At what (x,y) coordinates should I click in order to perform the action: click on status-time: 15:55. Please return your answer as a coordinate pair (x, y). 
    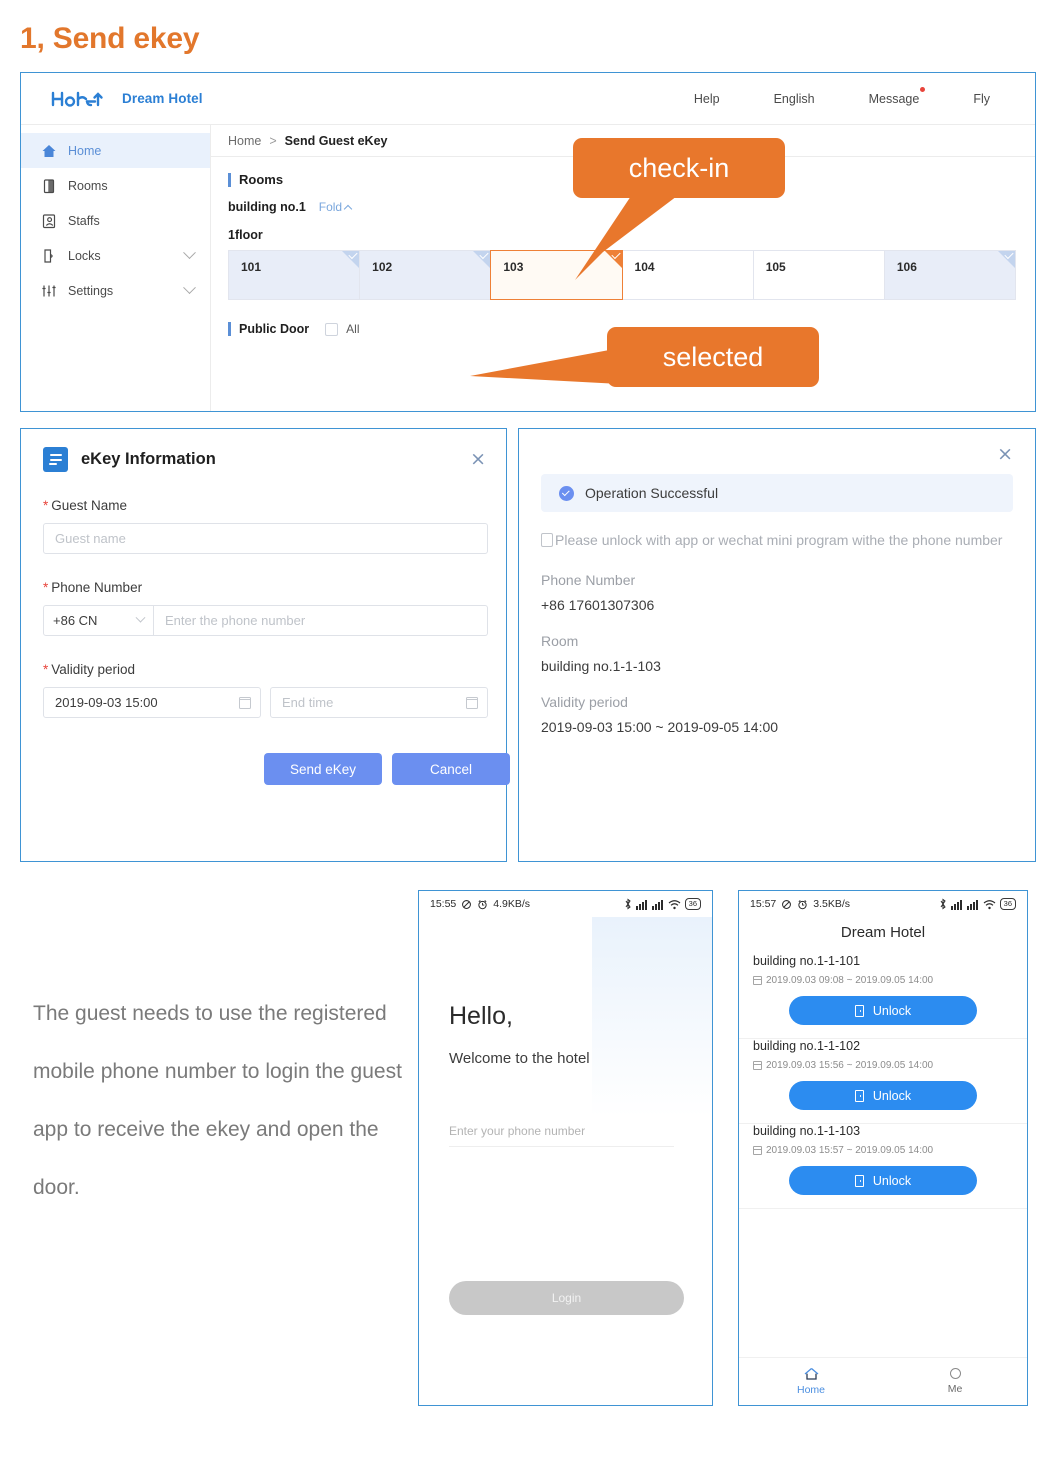
    Looking at the image, I should click on (443, 904).